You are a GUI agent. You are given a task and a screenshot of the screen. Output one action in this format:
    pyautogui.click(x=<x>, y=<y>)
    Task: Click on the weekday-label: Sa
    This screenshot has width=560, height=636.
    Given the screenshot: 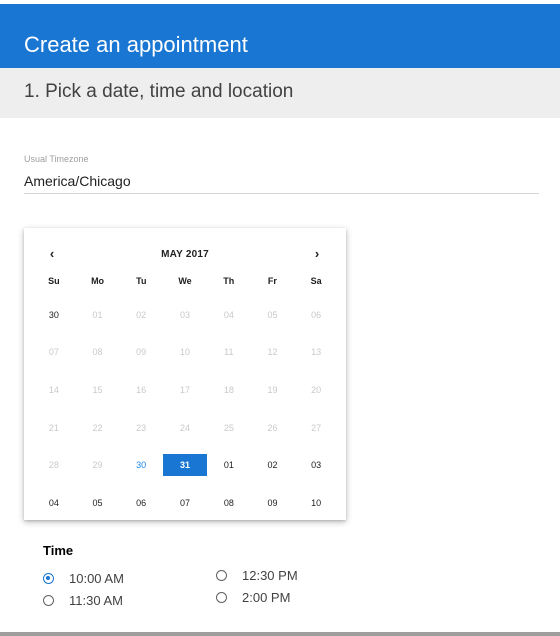 What is the action you would take?
    pyautogui.click(x=316, y=281)
    